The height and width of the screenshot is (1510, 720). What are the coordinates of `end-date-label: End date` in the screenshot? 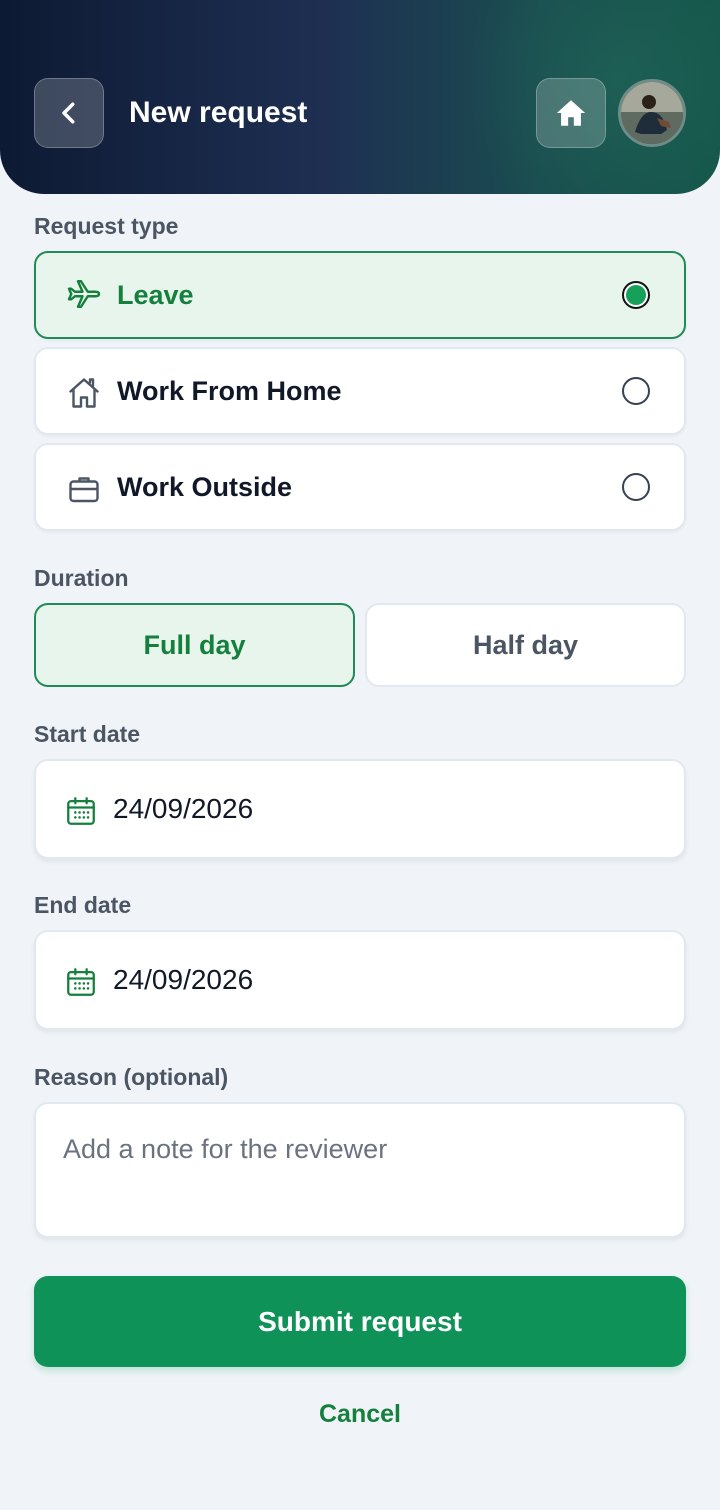 It's located at (83, 905).